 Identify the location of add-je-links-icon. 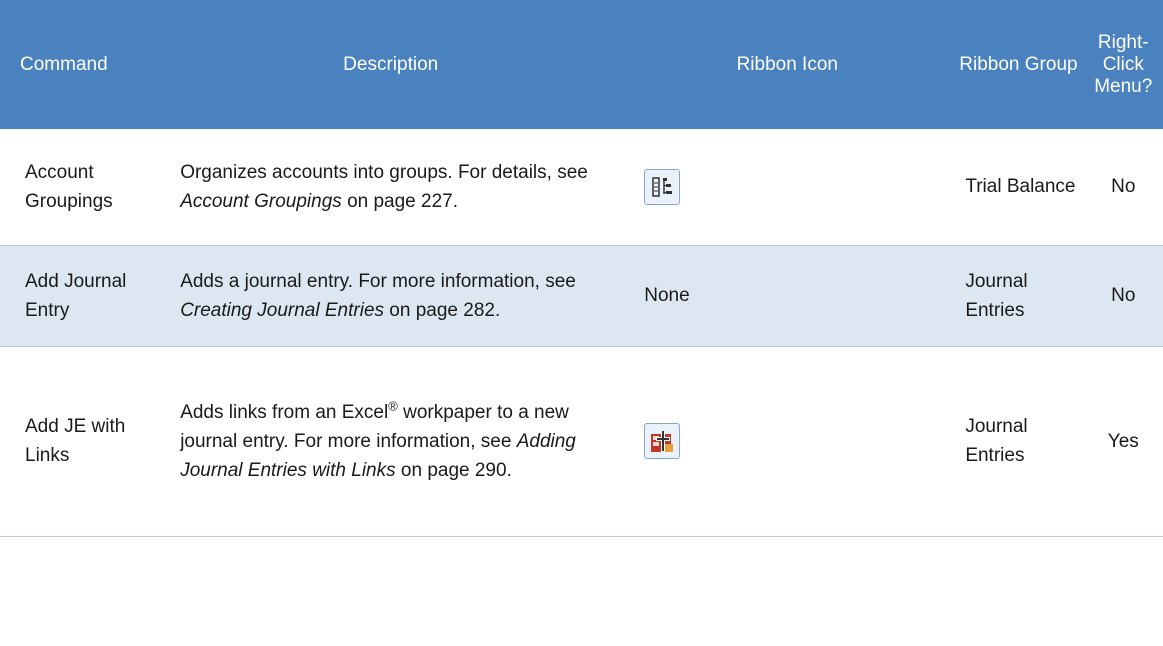
(662, 441).